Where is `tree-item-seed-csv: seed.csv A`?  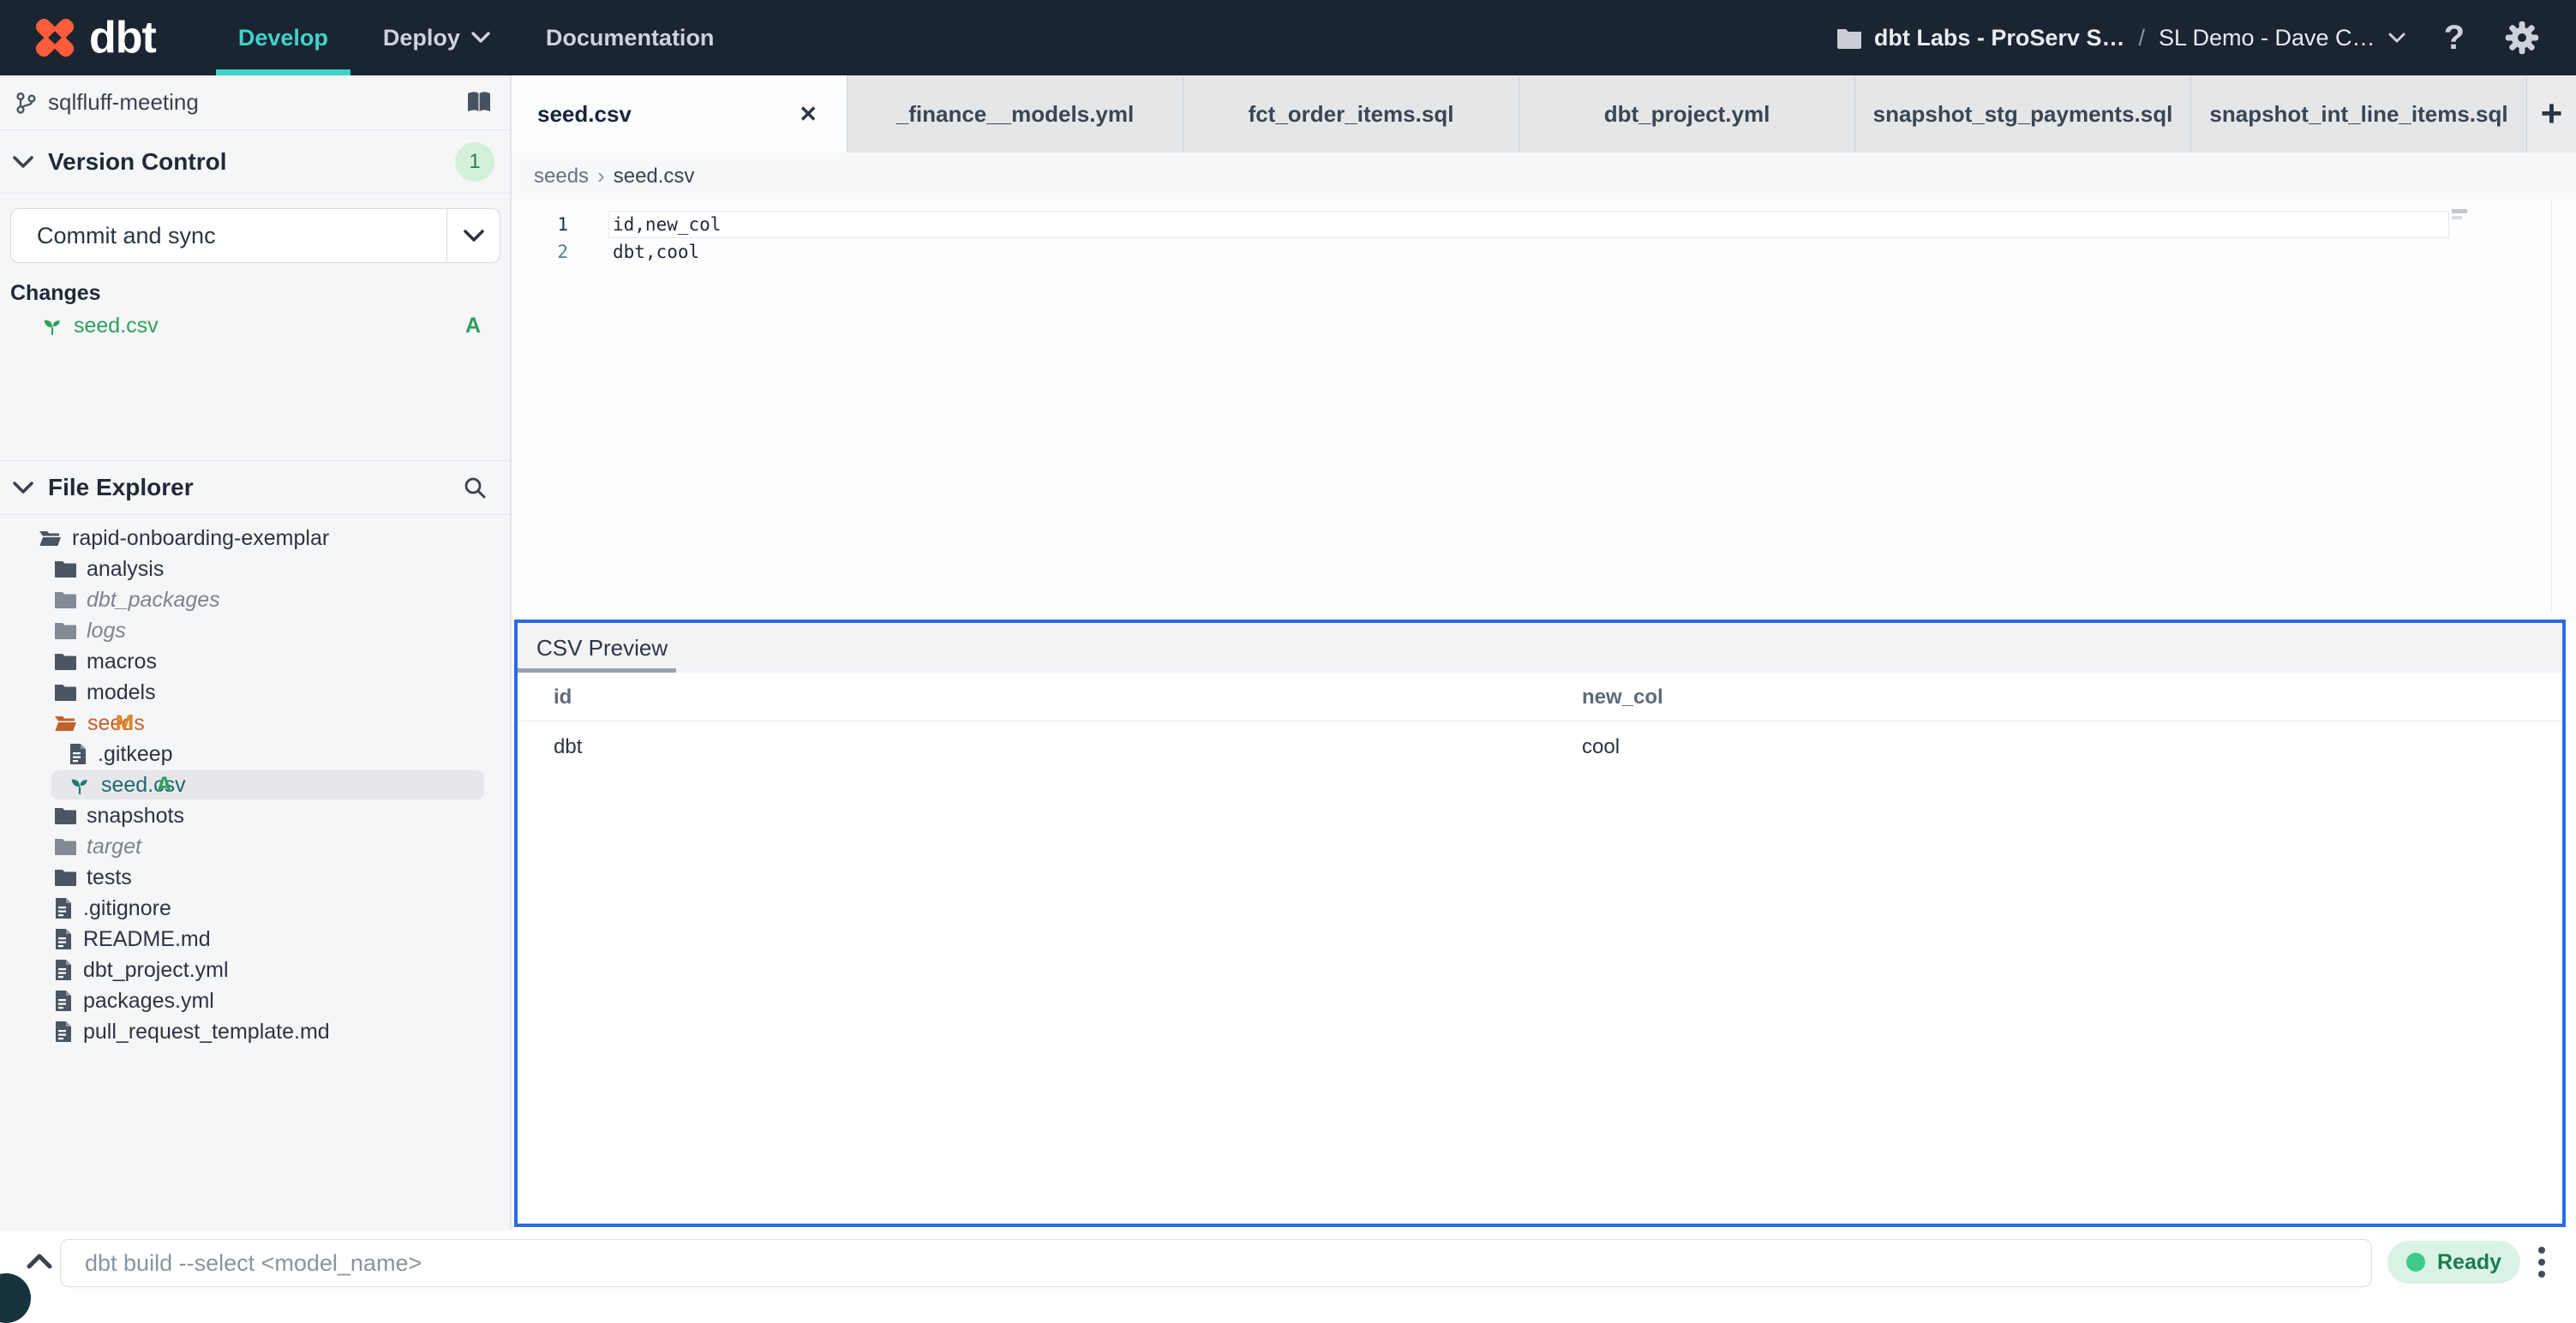
tree-item-seed-csv: seed.csv A is located at coordinates (255, 785).